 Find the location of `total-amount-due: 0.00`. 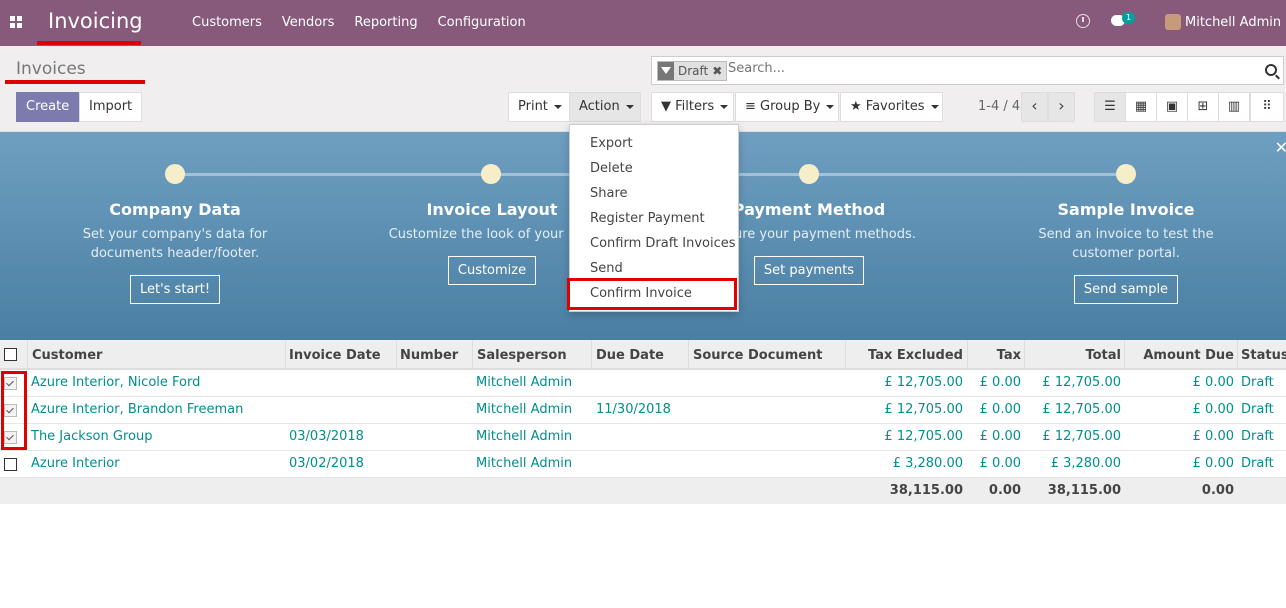

total-amount-due: 0.00 is located at coordinates (1217, 490).